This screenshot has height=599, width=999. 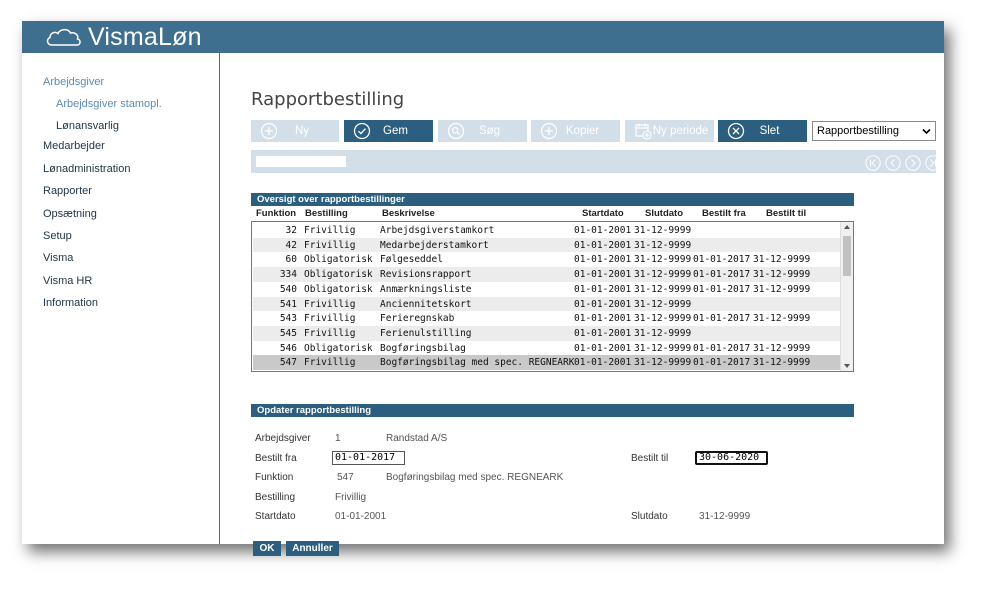 I want to click on last-page-icon, so click(x=933, y=163).